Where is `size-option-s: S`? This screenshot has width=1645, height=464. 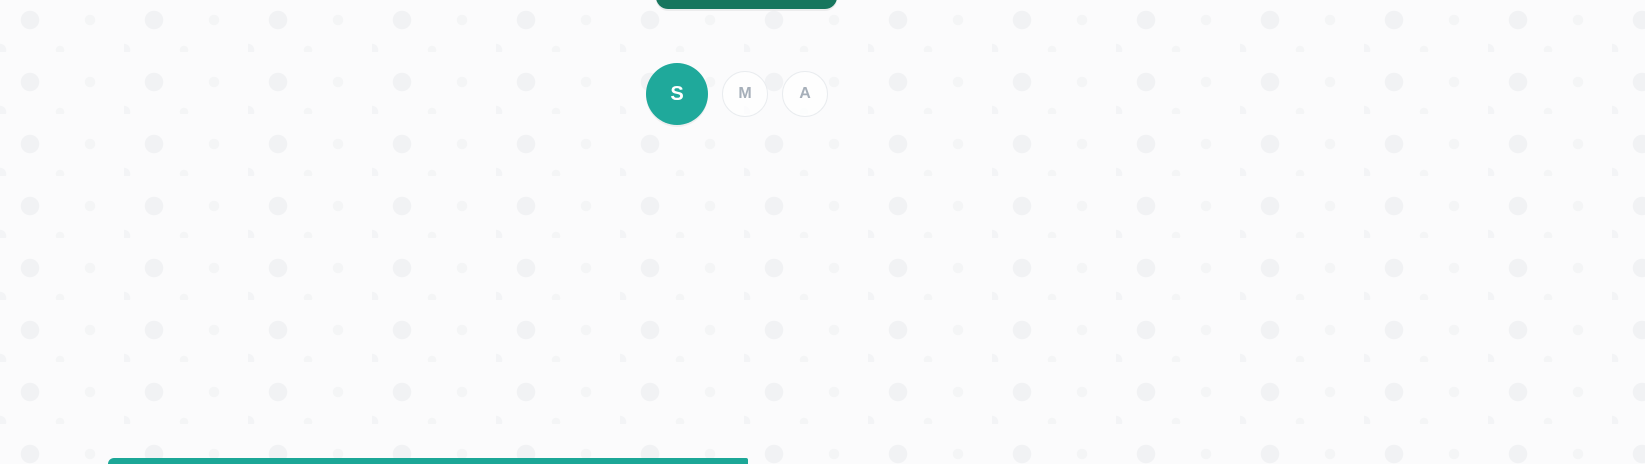
size-option-s: S is located at coordinates (677, 94).